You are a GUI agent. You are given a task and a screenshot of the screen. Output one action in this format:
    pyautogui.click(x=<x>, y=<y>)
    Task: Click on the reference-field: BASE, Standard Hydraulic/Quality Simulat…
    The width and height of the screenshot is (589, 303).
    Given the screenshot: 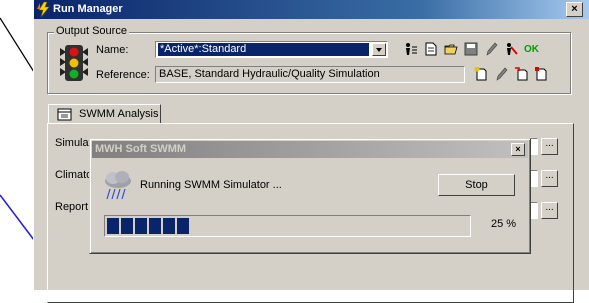 What is the action you would take?
    pyautogui.click(x=310, y=74)
    